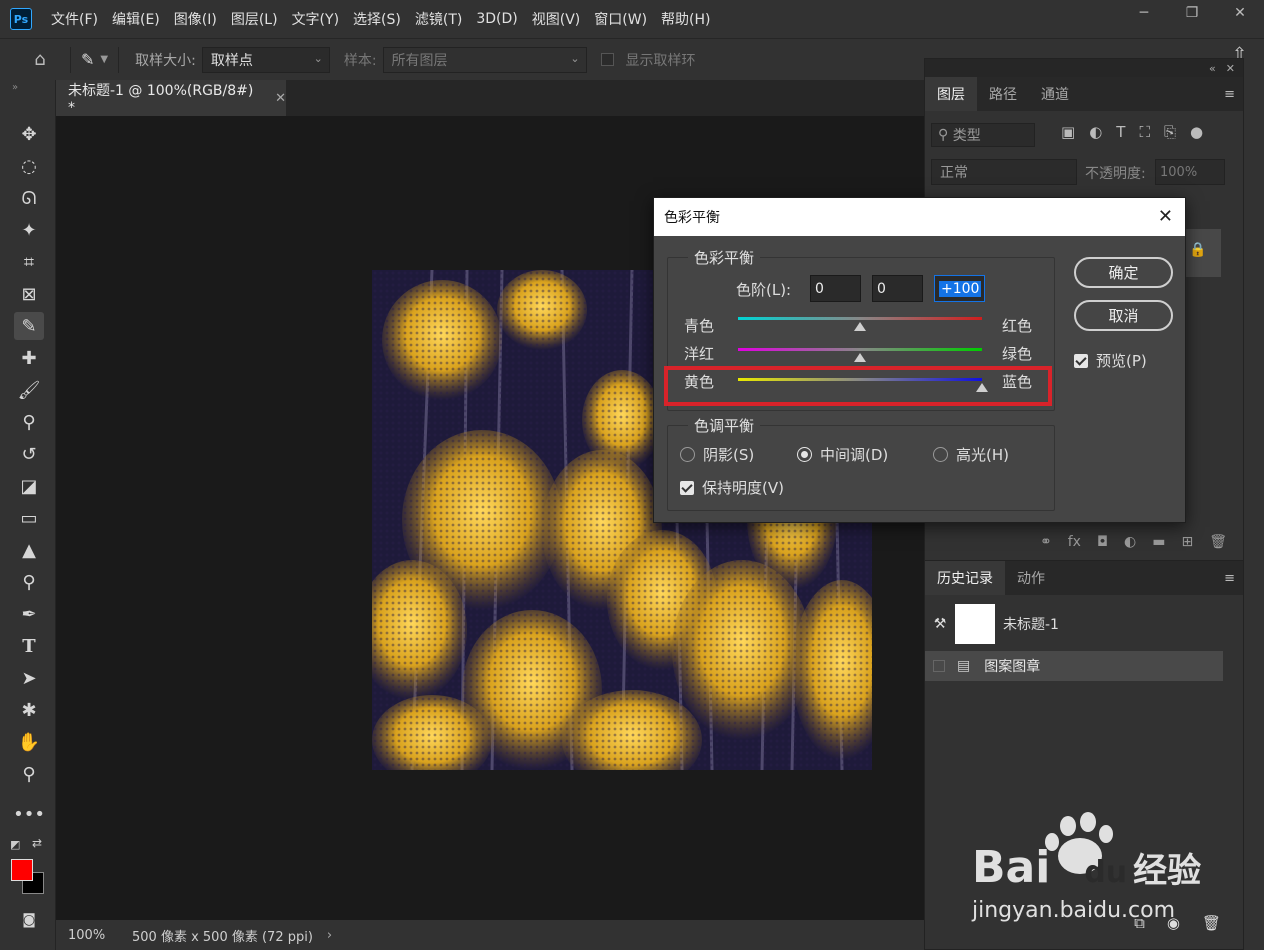 The image size is (1264, 950). Describe the element at coordinates (29, 582) in the screenshot. I see `dodge-tool-icon: ⚲` at that location.